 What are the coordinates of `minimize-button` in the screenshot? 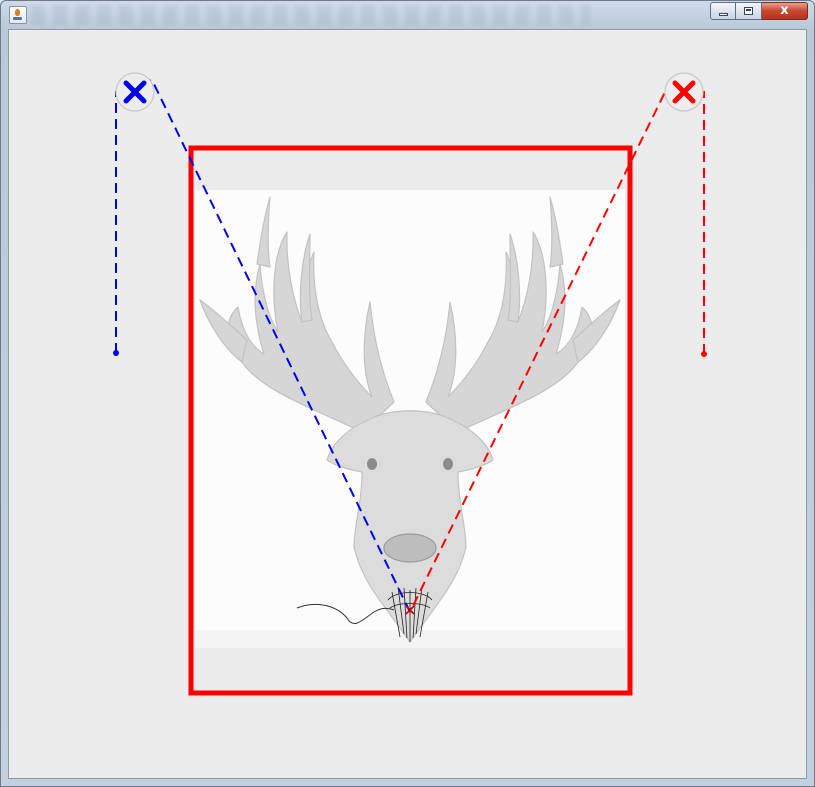 It's located at (723, 11).